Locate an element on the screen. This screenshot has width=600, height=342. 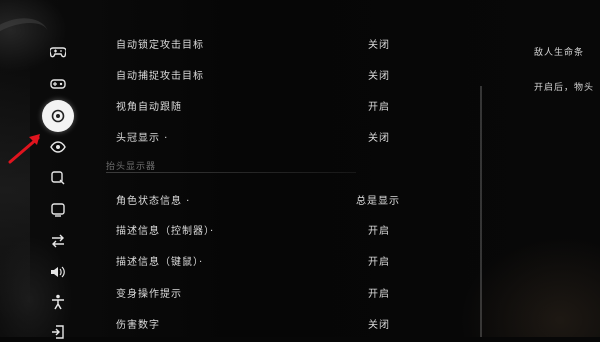
settings-scrollbar is located at coordinates (481, 211).